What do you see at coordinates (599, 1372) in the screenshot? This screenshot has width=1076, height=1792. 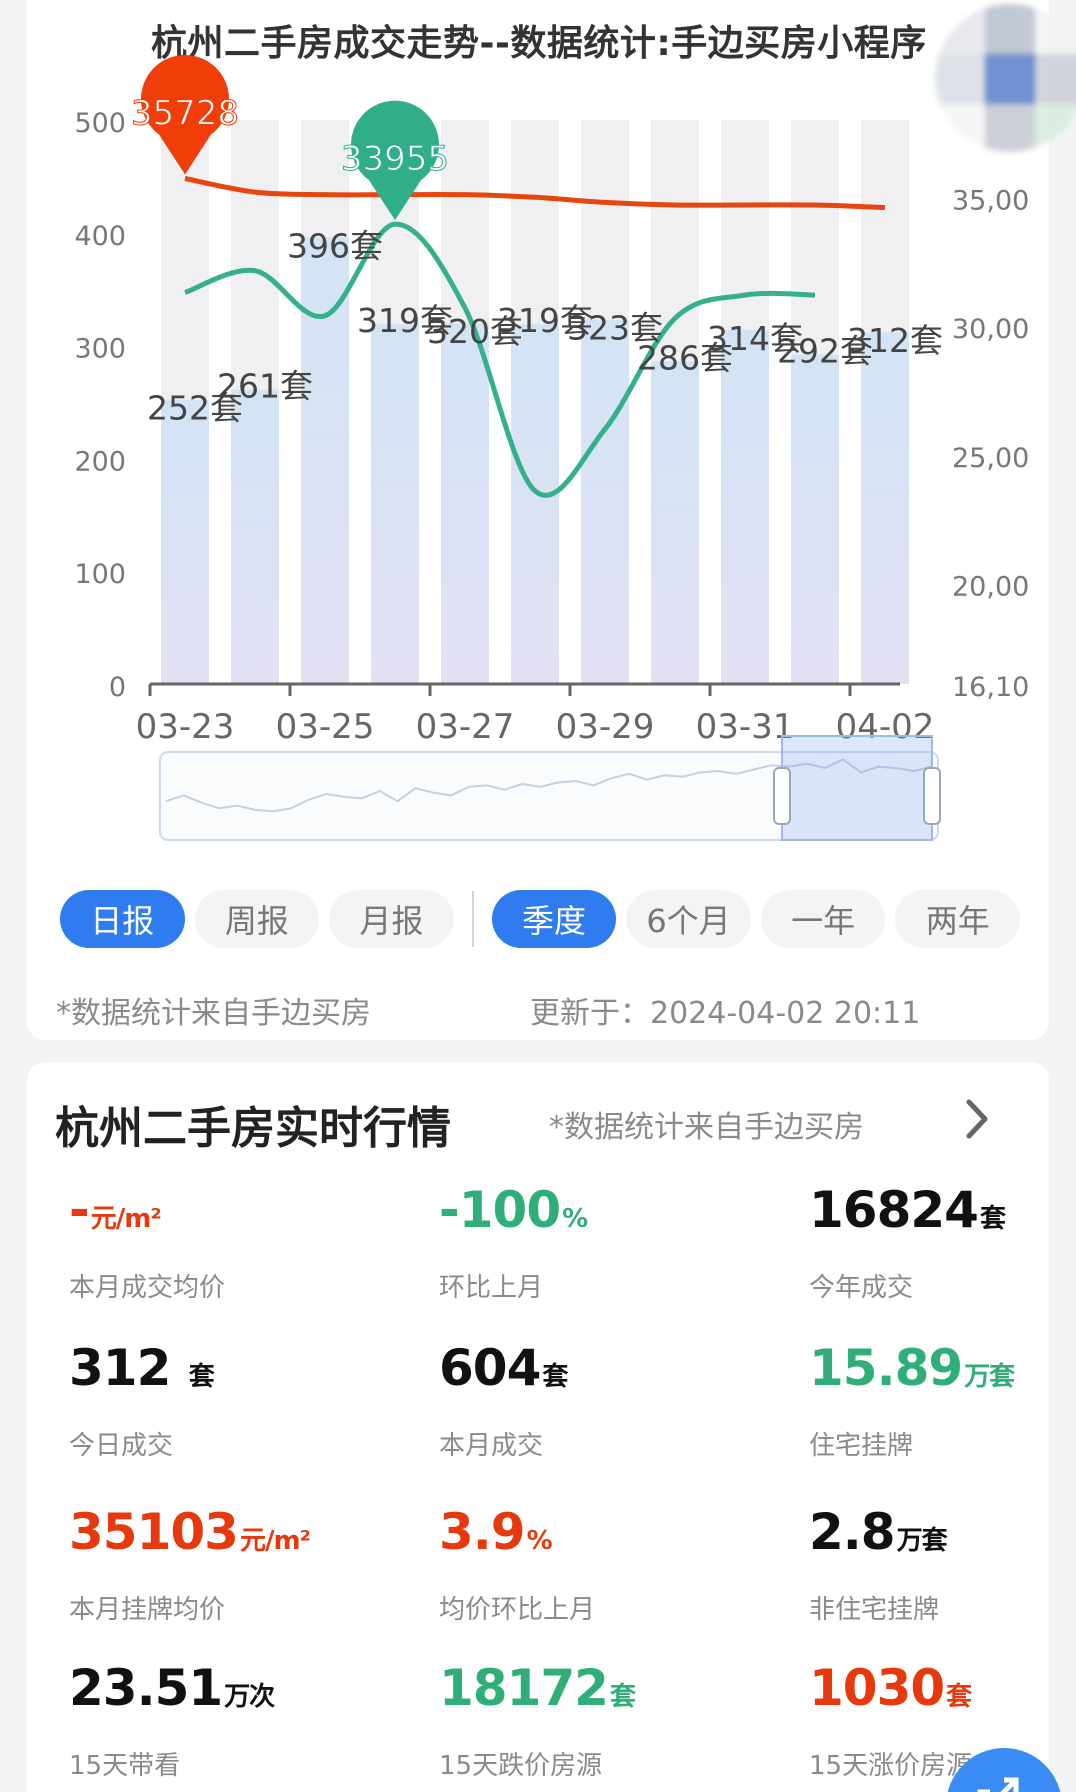 I see `stat-value: 604套` at bounding box center [599, 1372].